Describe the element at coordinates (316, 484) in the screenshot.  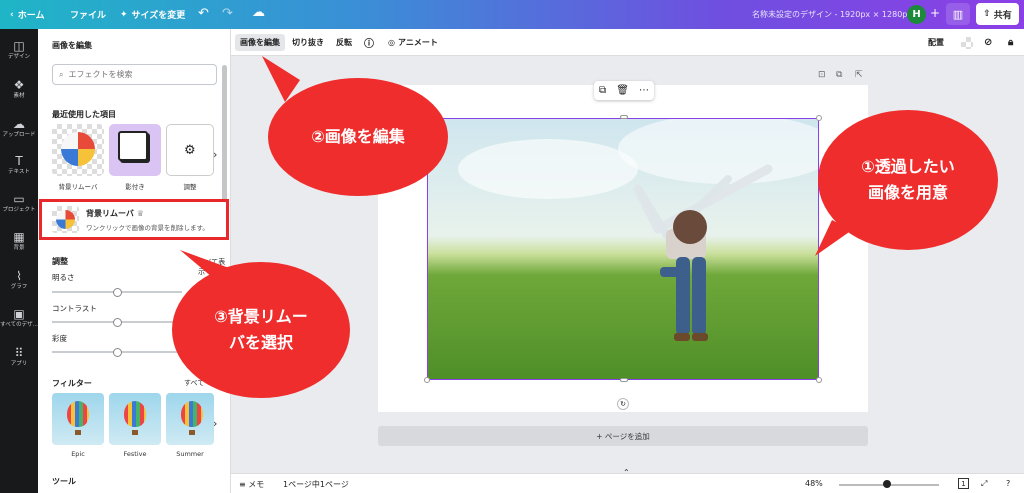
I see `page-count: 1ページ中1ページ` at that location.